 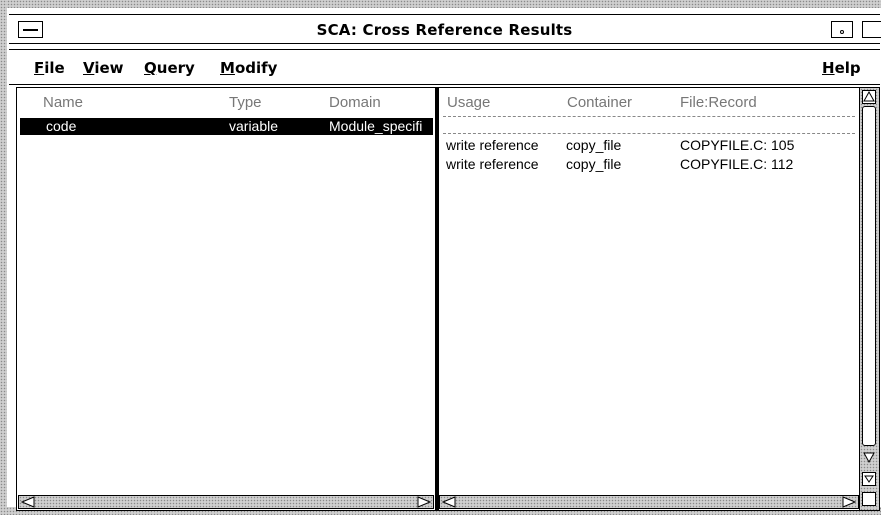 What do you see at coordinates (718, 102) in the screenshot?
I see `column-header-file-record: File:Record` at bounding box center [718, 102].